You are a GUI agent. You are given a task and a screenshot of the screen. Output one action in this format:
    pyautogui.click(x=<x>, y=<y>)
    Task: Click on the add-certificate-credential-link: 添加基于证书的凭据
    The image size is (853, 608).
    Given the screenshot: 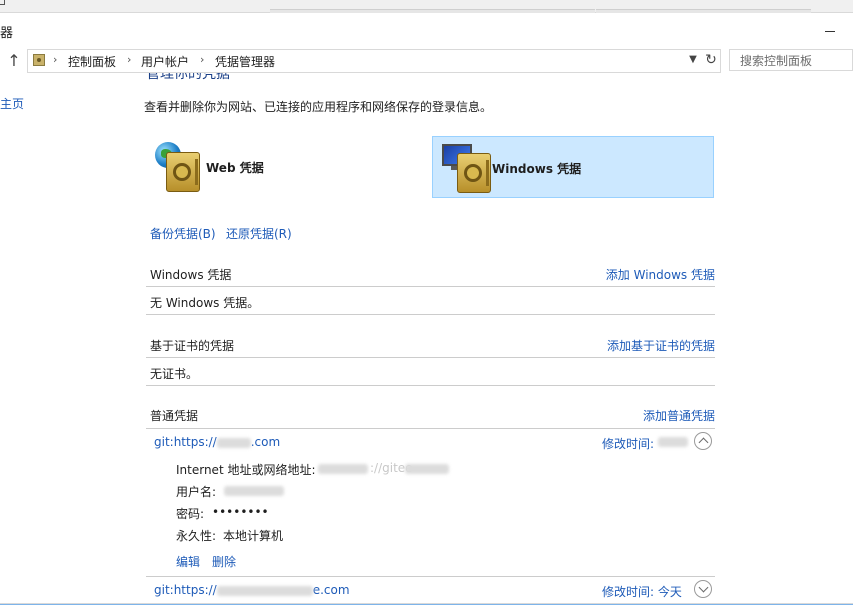 What is the action you would take?
    pyautogui.click(x=637, y=345)
    